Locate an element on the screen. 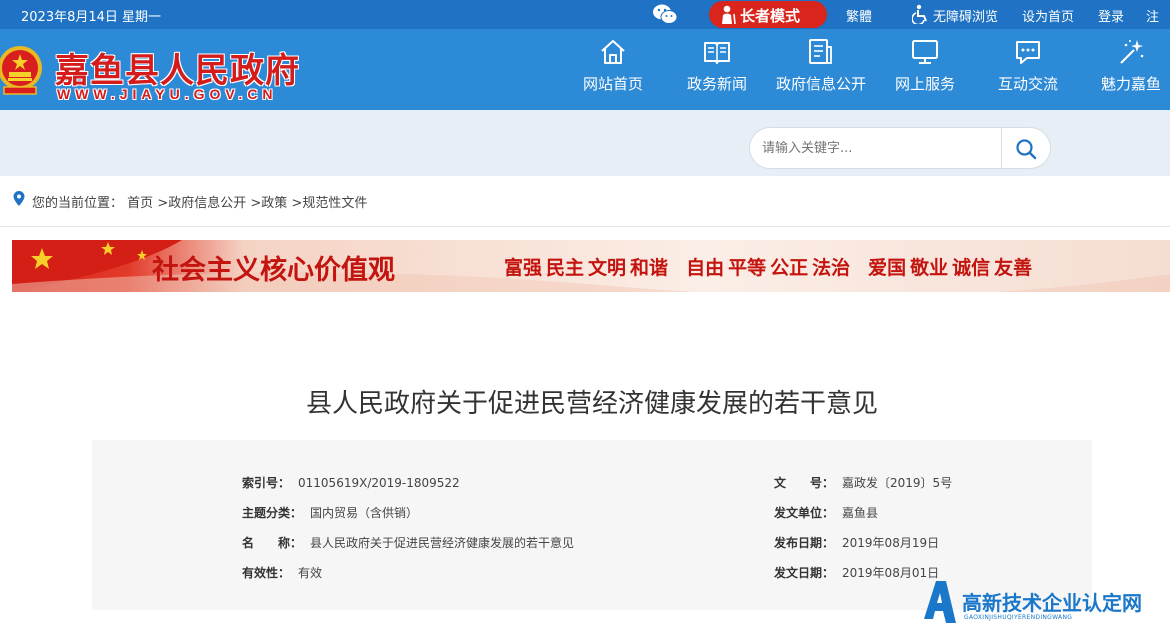 The width and height of the screenshot is (1170, 627). elder-mode-button: 长者模式 is located at coordinates (768, 14).